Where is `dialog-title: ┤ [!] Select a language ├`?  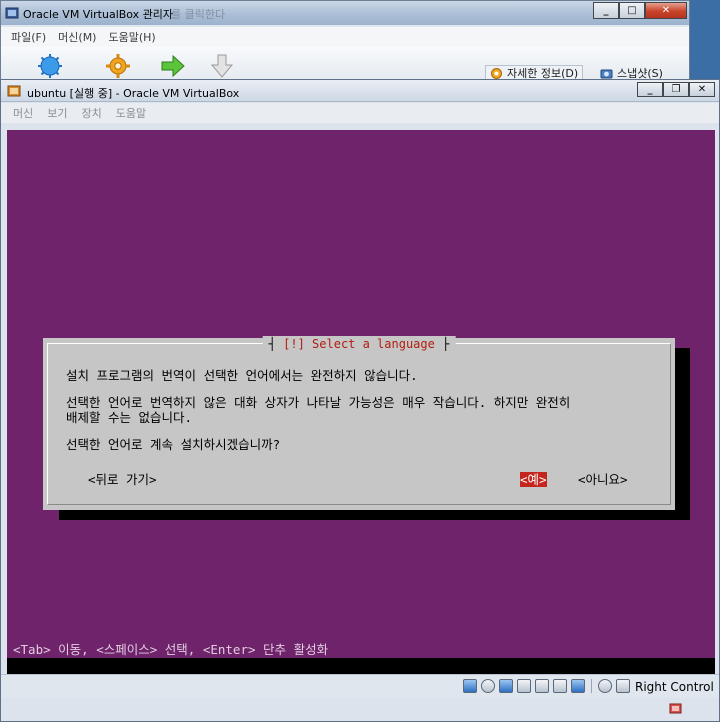
dialog-title: ┤ [!] Select a language ├ is located at coordinates (359, 344).